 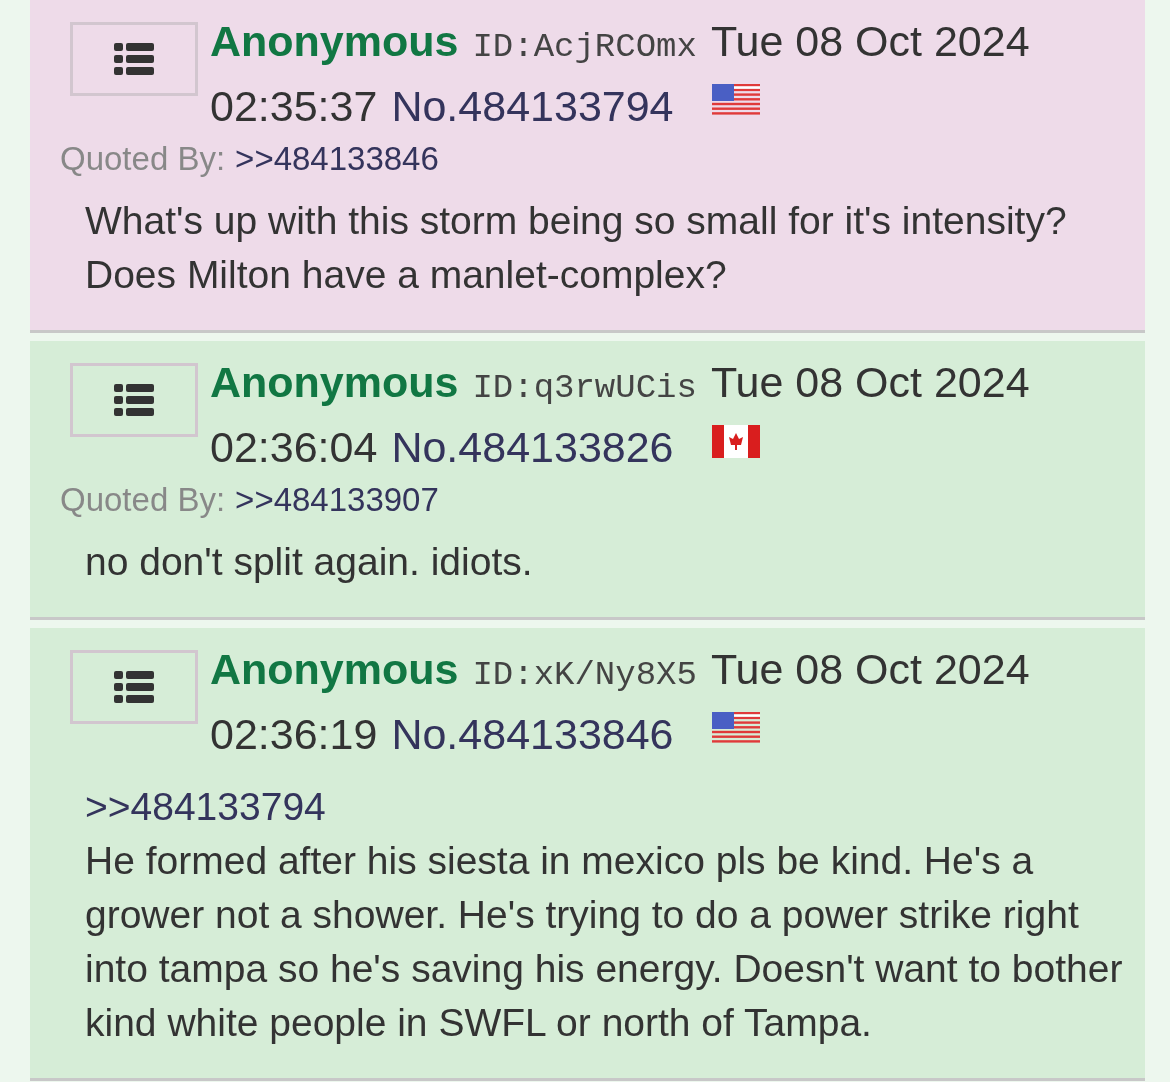 What do you see at coordinates (584, 675) in the screenshot?
I see `poster-id: ID:xK/Ny8X5` at bounding box center [584, 675].